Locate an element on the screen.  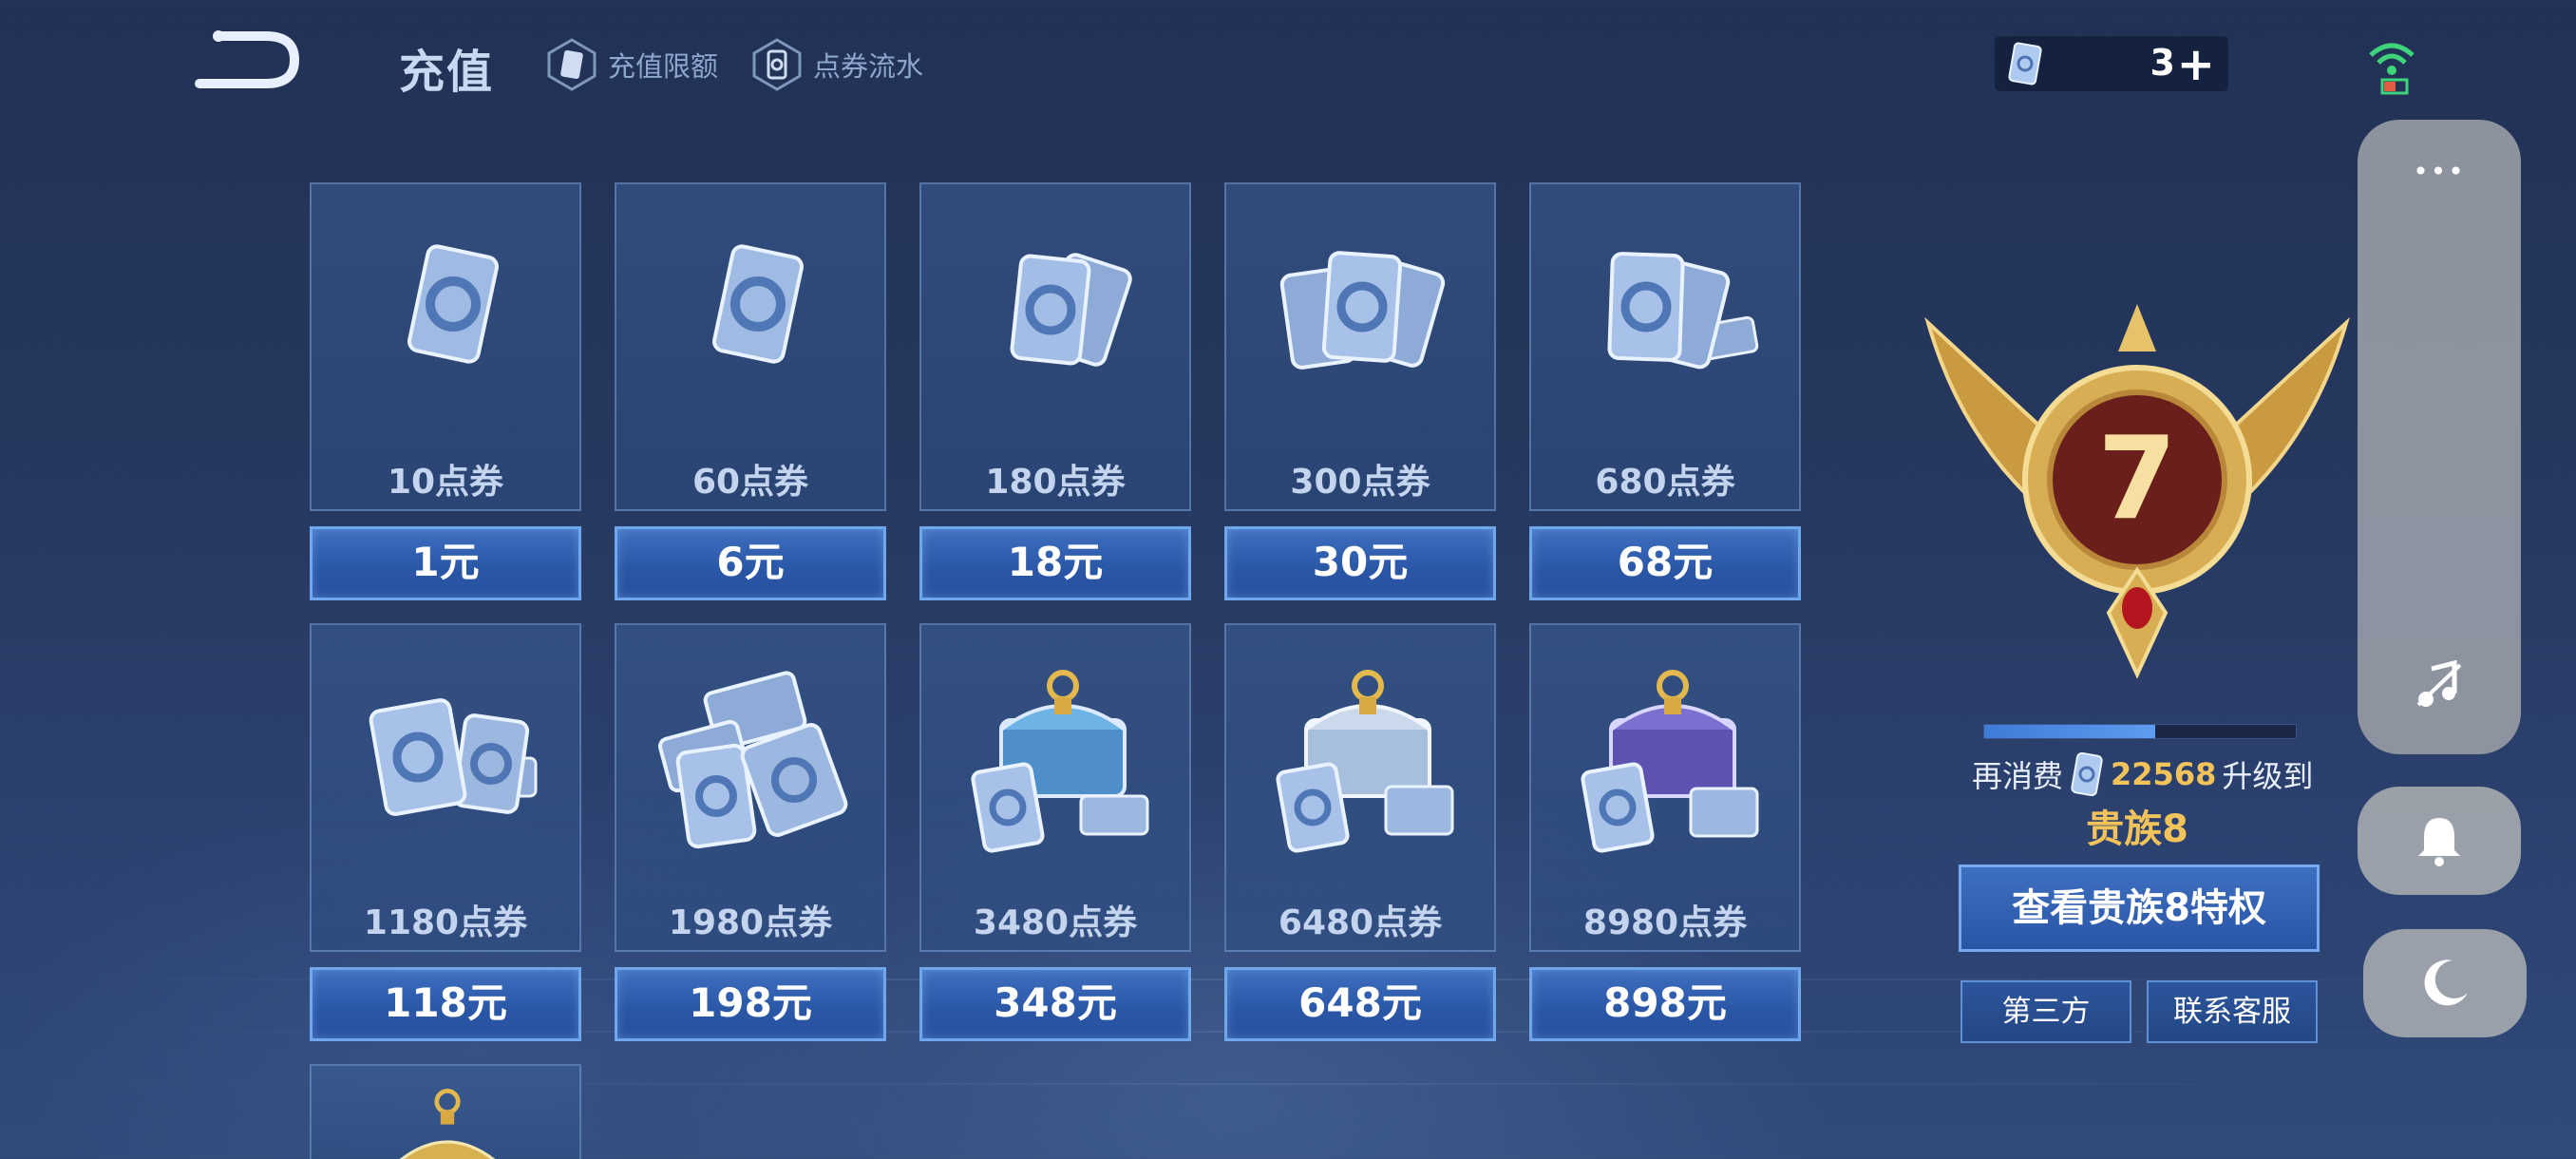
package-card: 60点券 is located at coordinates (750, 346).